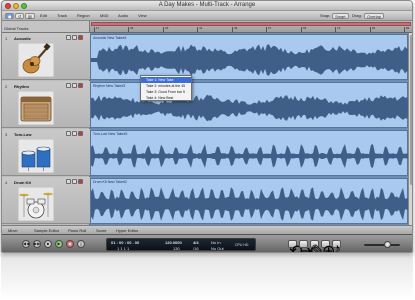  Describe the element at coordinates (21, 86) in the screenshot. I see `track-name: Rhythm` at that location.